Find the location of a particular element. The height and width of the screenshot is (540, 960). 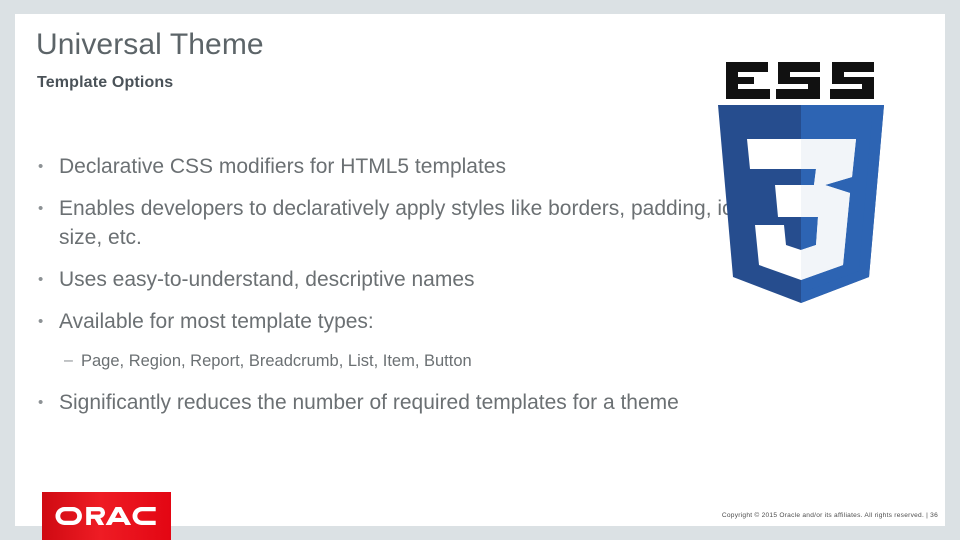

oracle-logo is located at coordinates (106, 516).